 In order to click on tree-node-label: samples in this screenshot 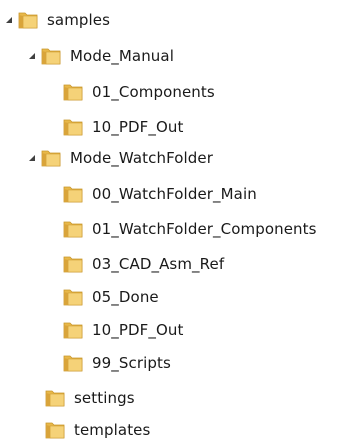, I will do `click(79, 20)`.